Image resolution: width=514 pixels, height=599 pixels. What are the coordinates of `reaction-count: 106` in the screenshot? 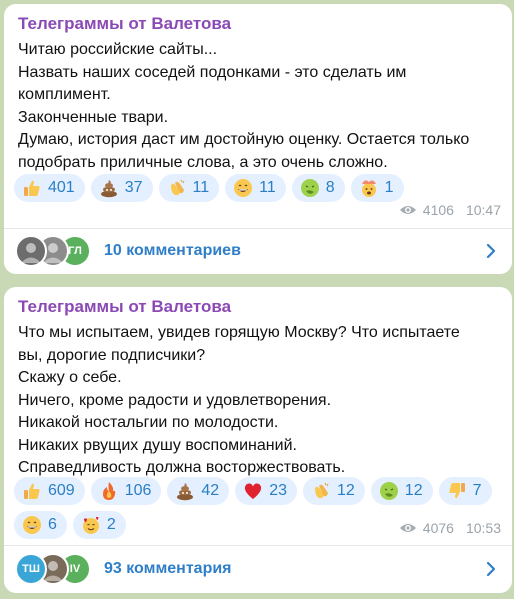 It's located at (138, 490).